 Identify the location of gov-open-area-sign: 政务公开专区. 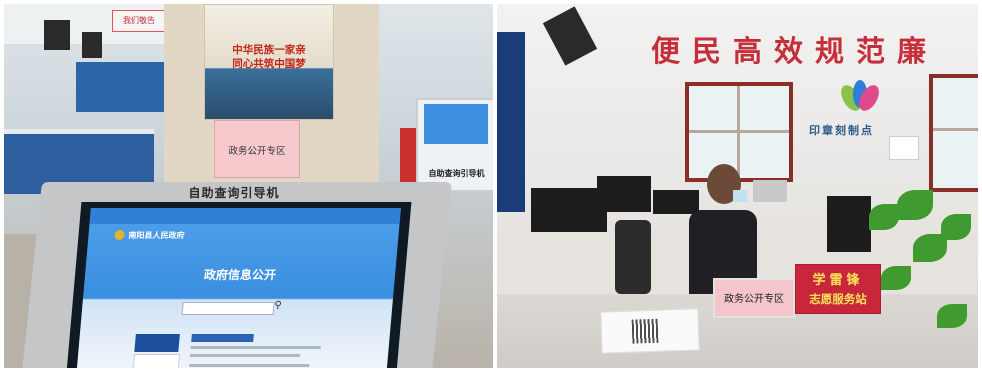
(754, 298).